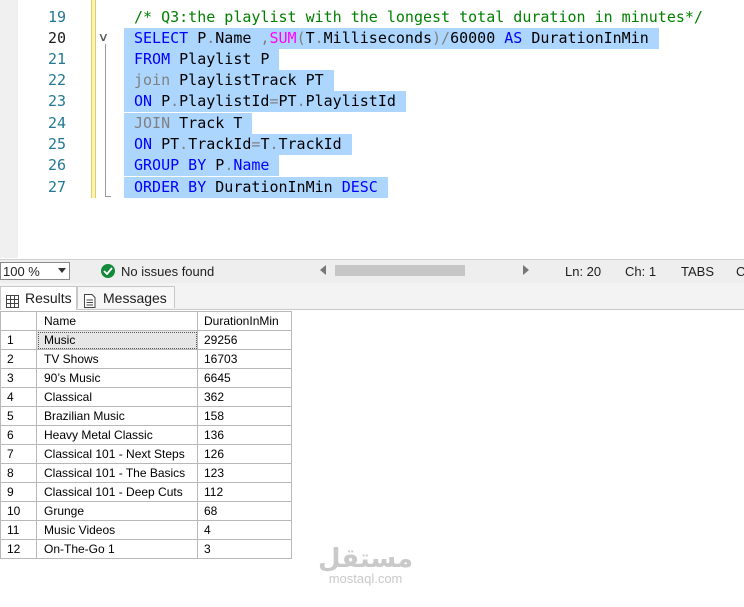 The height and width of the screenshot is (607, 744). Describe the element at coordinates (18, 492) in the screenshot. I see `row-number-cell: 9` at that location.